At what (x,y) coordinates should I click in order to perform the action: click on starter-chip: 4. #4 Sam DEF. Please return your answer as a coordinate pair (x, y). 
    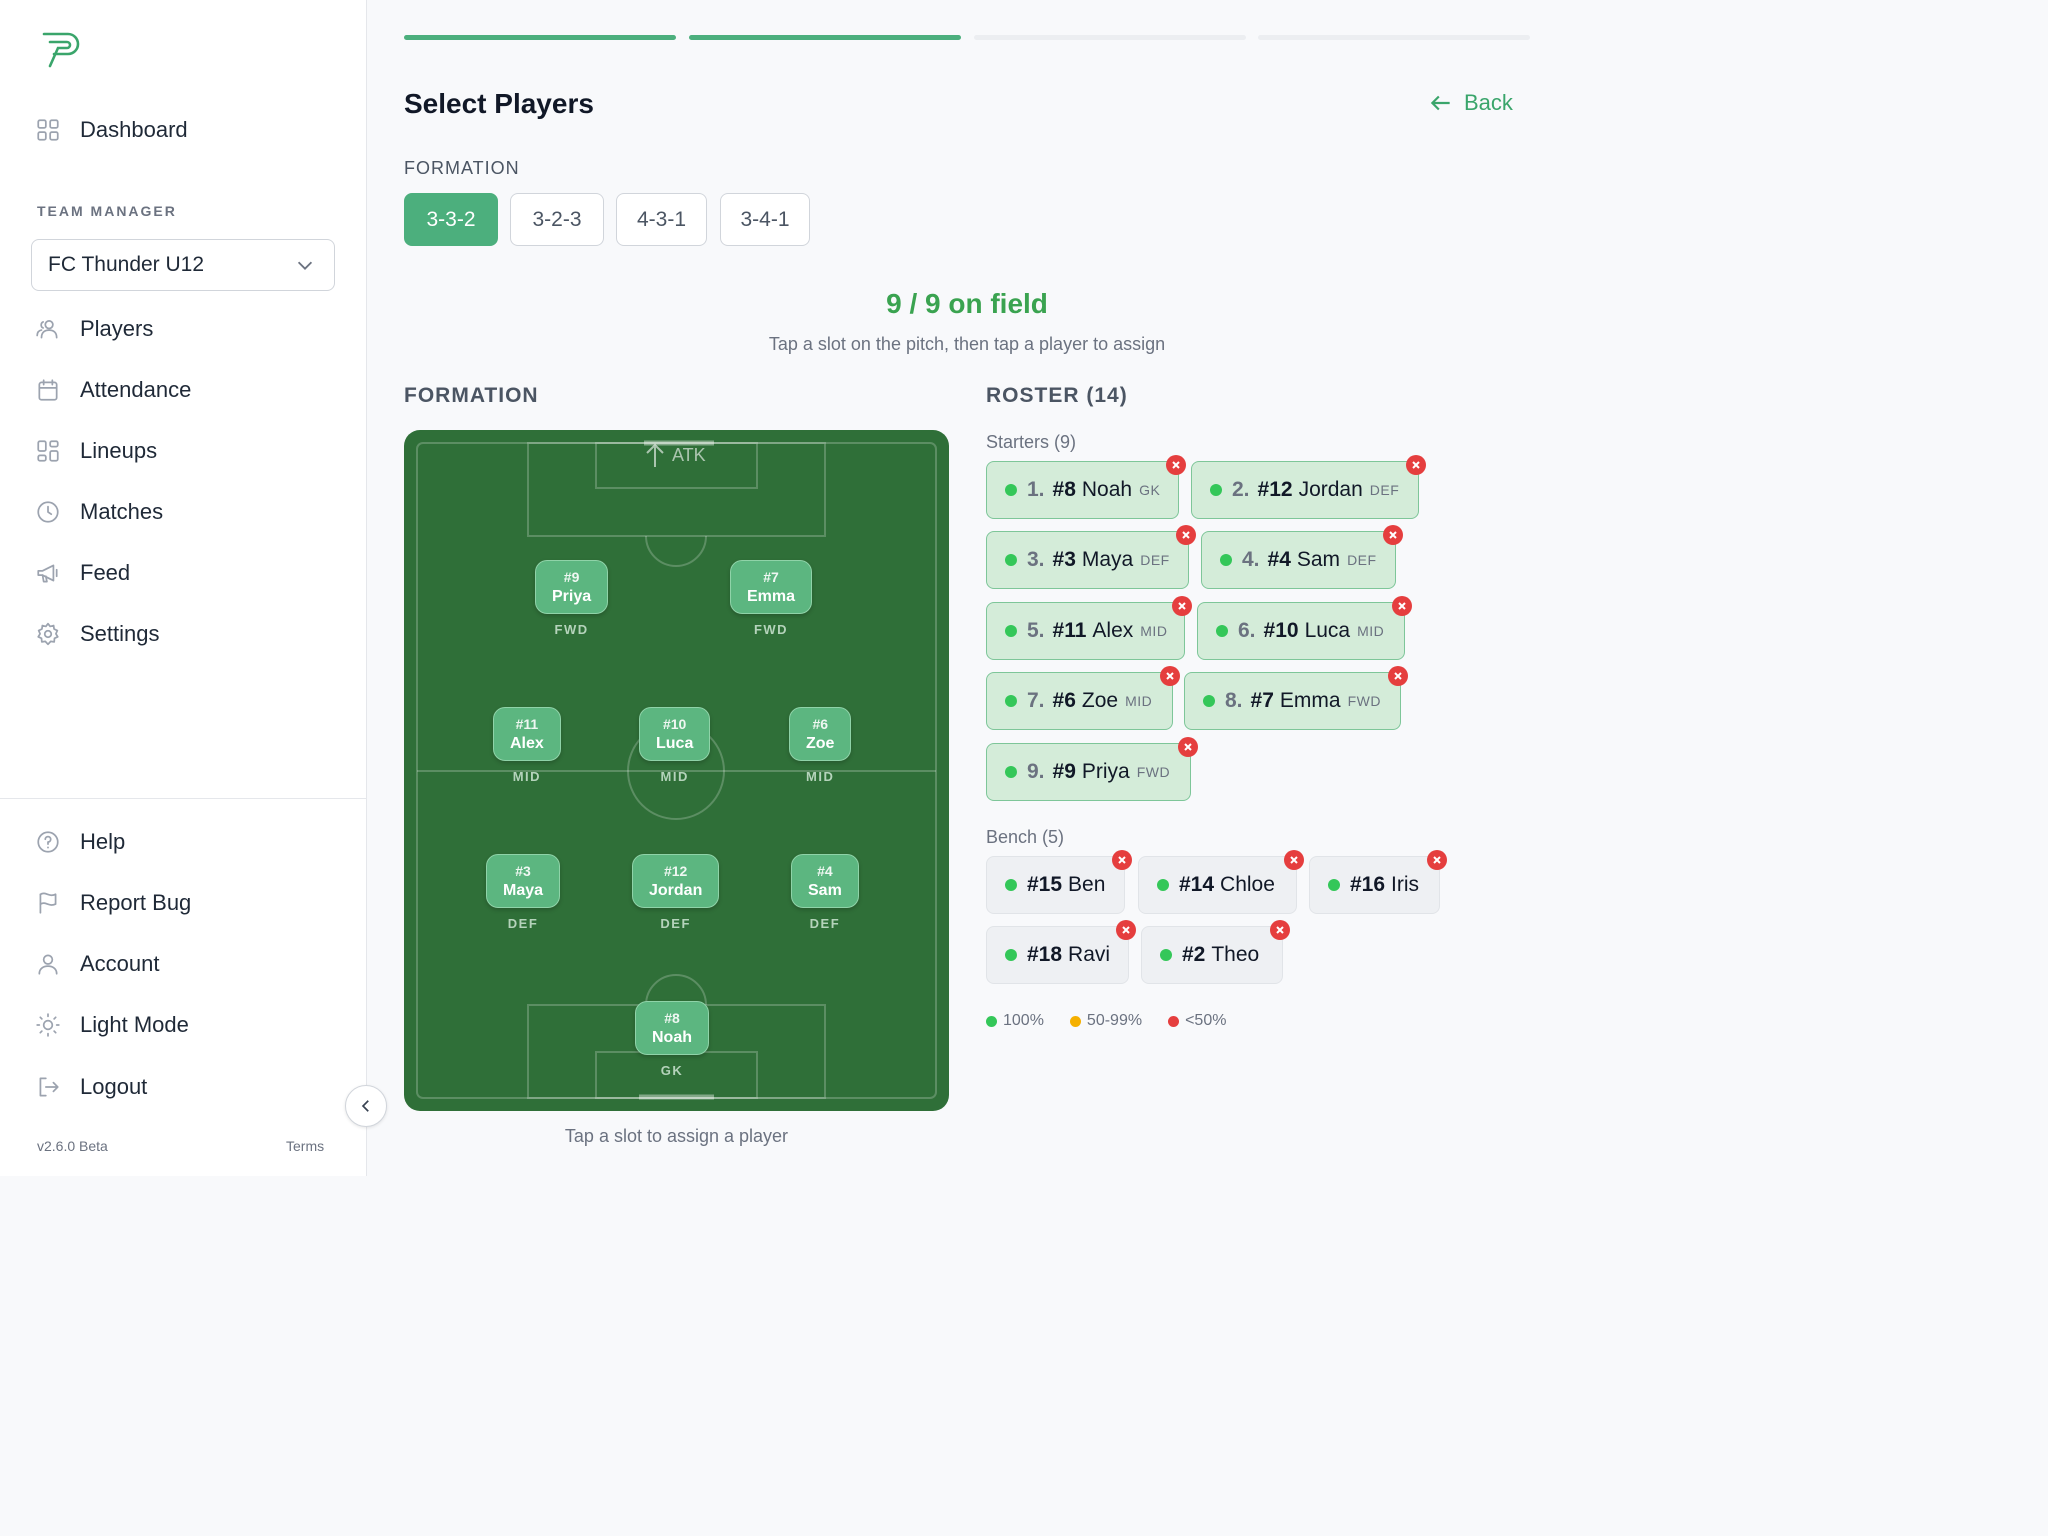
    Looking at the image, I should click on (1302, 557).